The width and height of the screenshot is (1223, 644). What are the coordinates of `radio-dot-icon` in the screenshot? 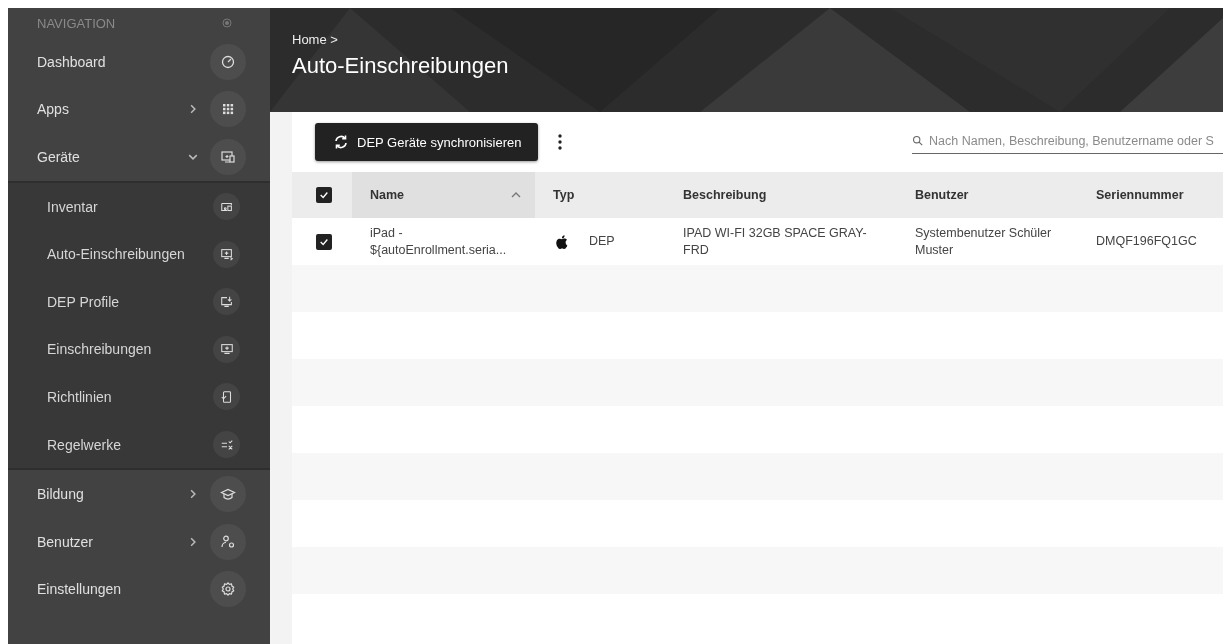 It's located at (227, 23).